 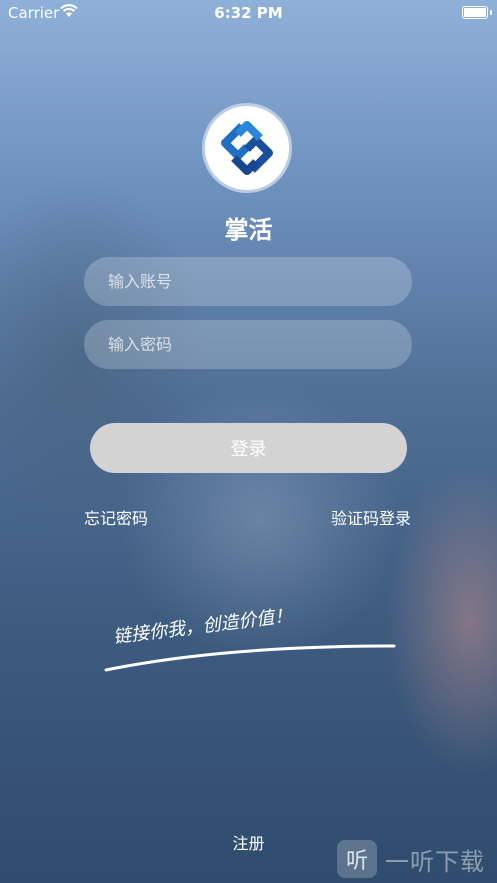 What do you see at coordinates (248, 230) in the screenshot?
I see `app-title: 掌活` at bounding box center [248, 230].